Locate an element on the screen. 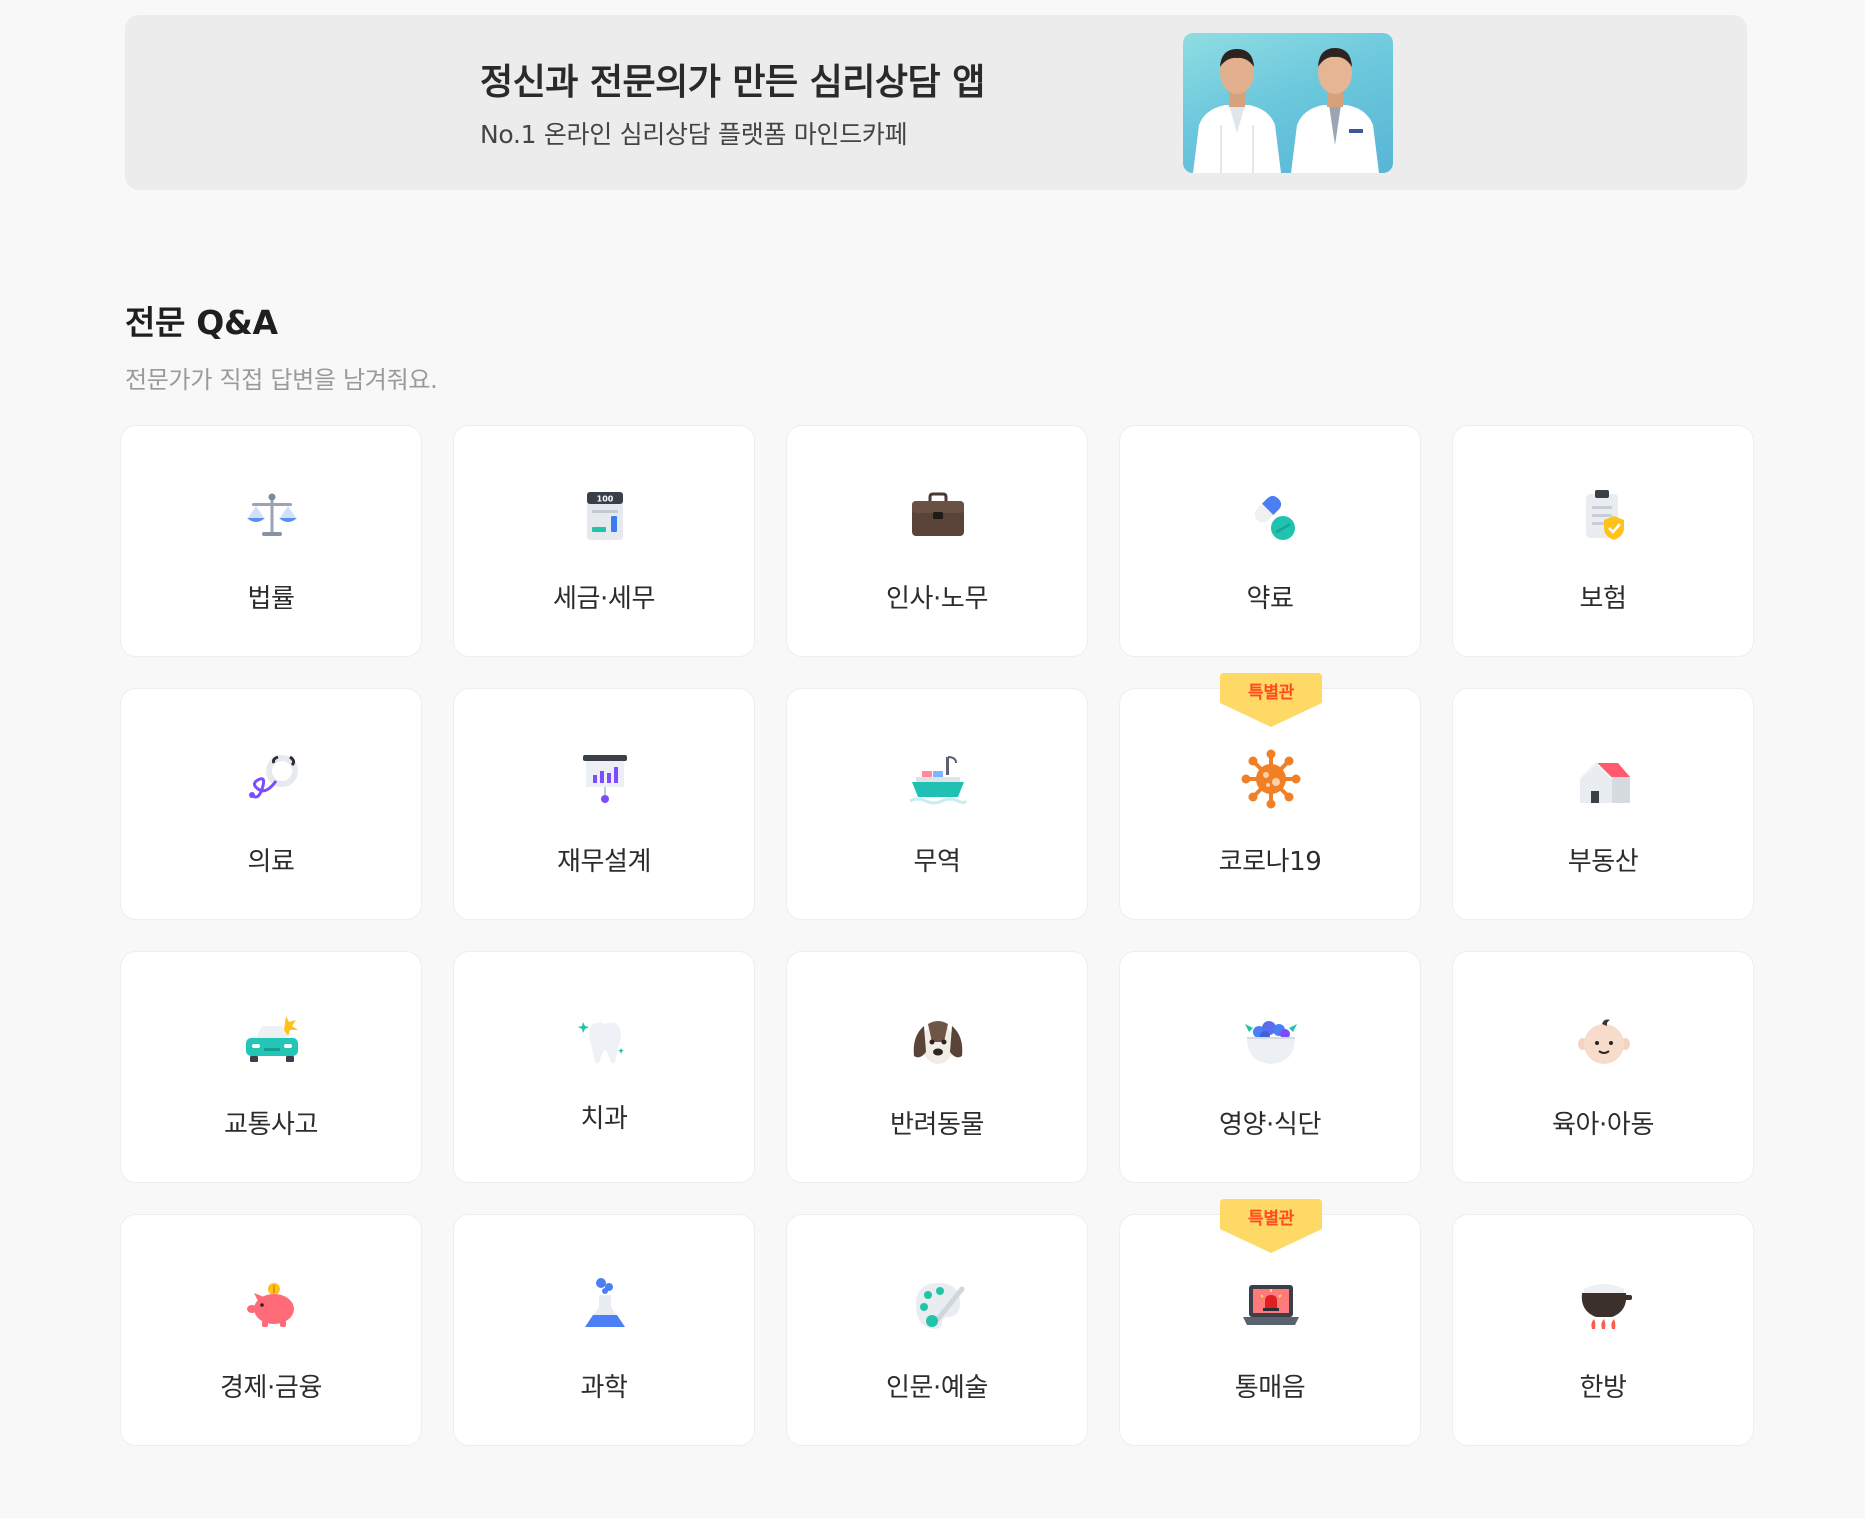 The image size is (1865, 1518). category-card-telecom-obscenity: 특별관 통매음 is located at coordinates (1270, 1322).